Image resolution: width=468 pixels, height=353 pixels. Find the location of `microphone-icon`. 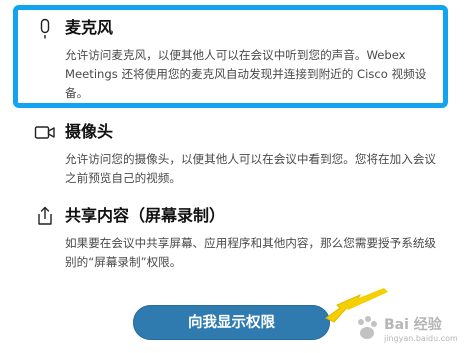

microphone-icon is located at coordinates (45, 28).